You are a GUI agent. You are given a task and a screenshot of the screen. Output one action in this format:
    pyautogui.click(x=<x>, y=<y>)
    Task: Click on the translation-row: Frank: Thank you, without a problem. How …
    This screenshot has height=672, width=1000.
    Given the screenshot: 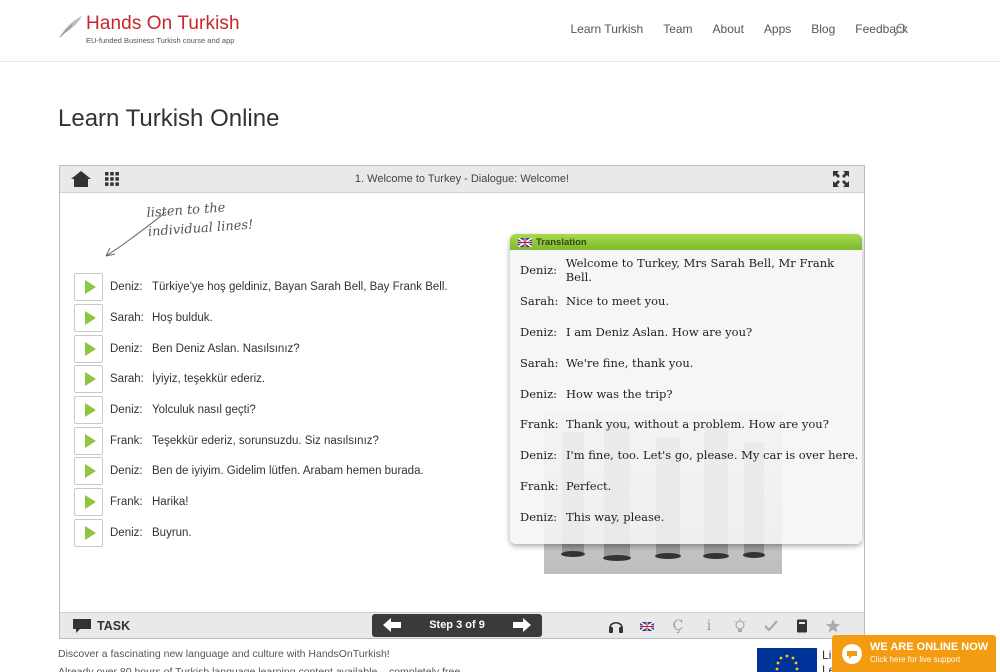 What is the action you would take?
    pyautogui.click(x=691, y=424)
    